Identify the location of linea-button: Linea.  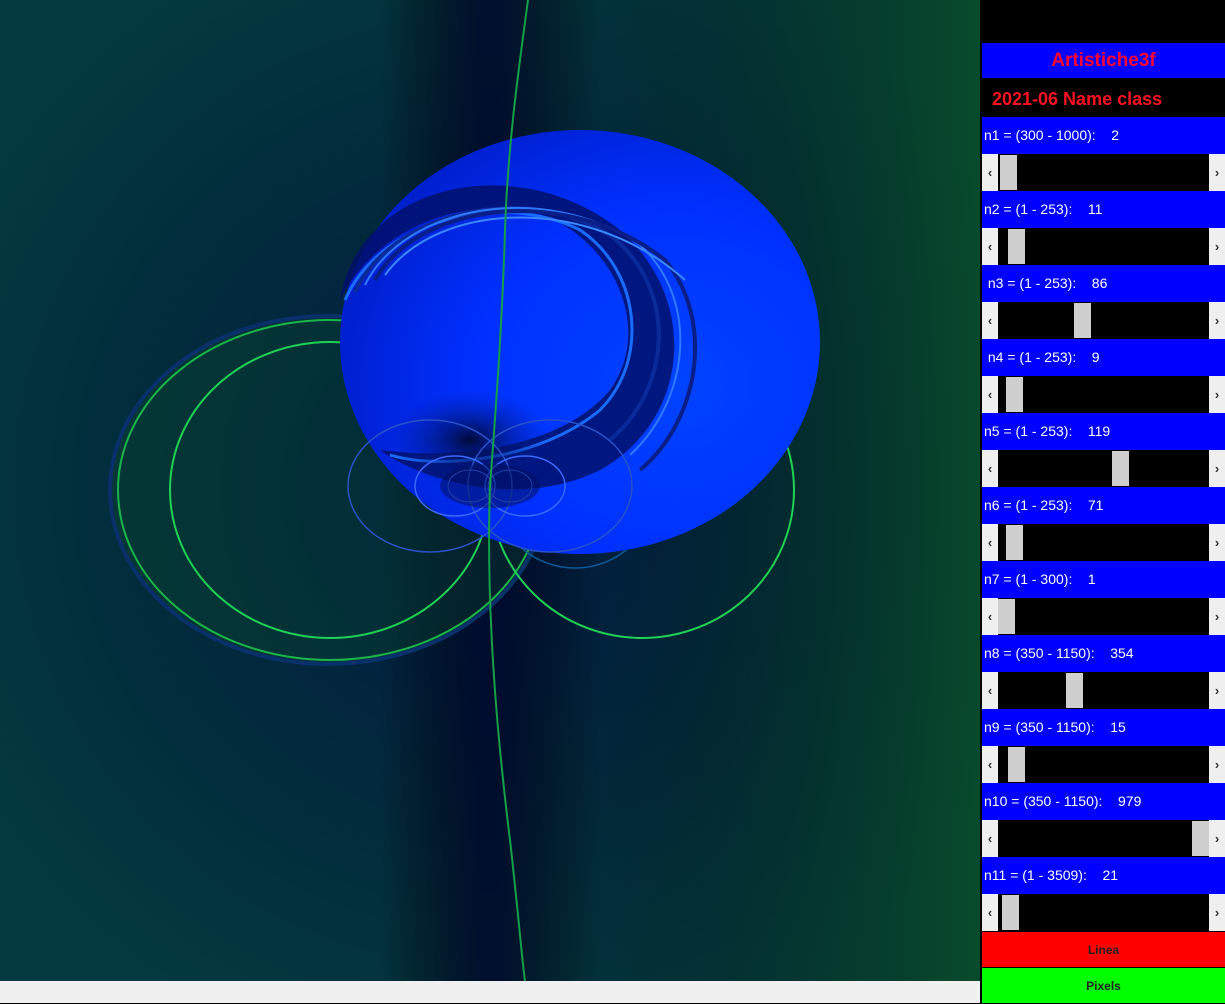
(1103, 949).